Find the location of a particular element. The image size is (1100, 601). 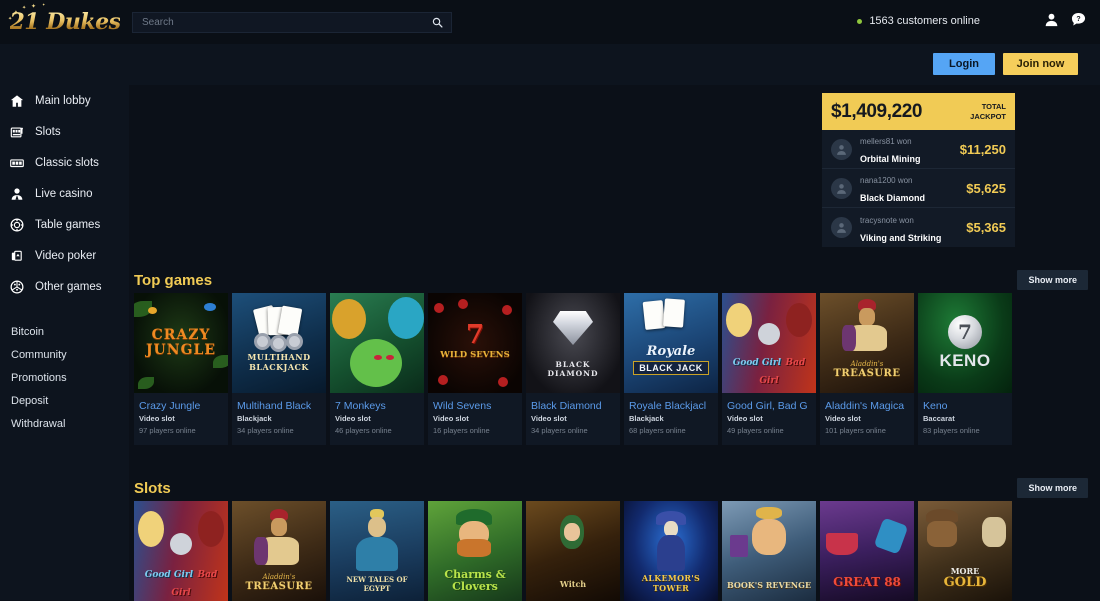

game-thumbnail: BOOK'S REVENGE is located at coordinates (769, 551).